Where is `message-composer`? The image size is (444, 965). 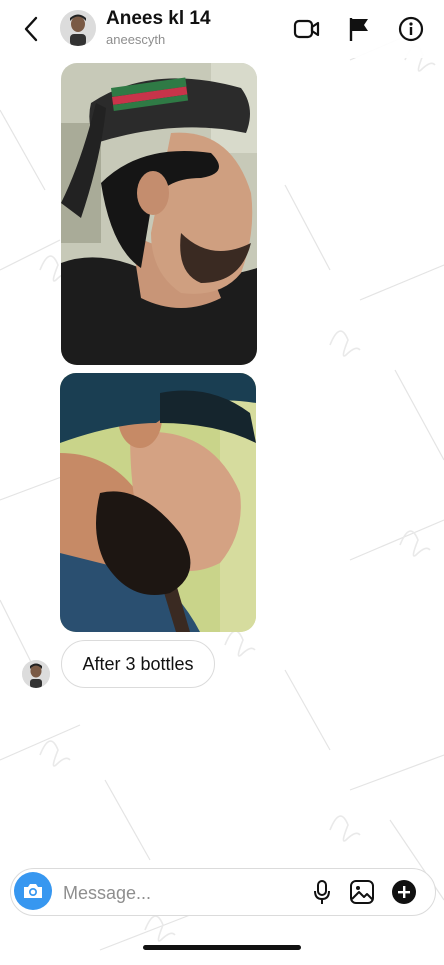 message-composer is located at coordinates (223, 892).